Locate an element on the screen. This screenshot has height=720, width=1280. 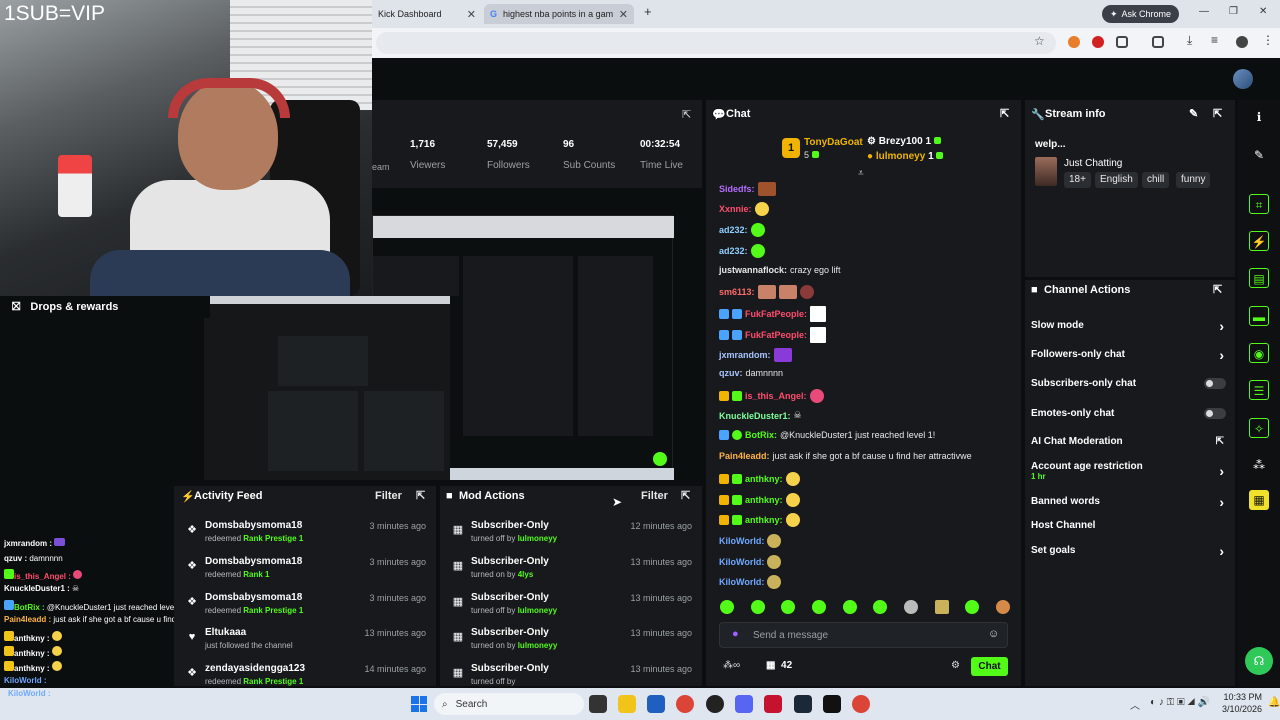
chat-message-input: ● Send a message ☺ is located at coordinates (863, 635).